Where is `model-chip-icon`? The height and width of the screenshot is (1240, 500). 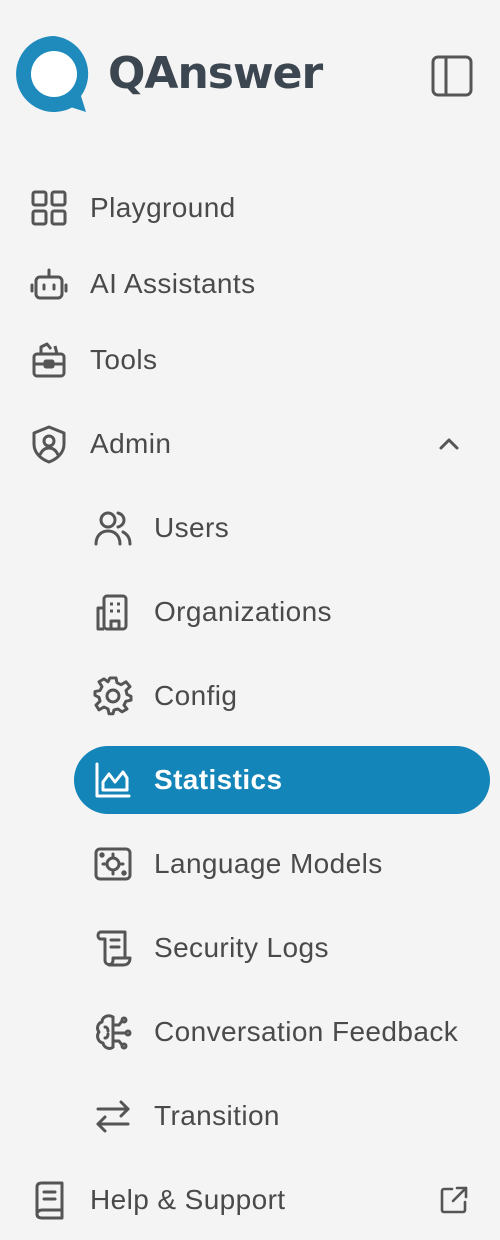 model-chip-icon is located at coordinates (113, 864).